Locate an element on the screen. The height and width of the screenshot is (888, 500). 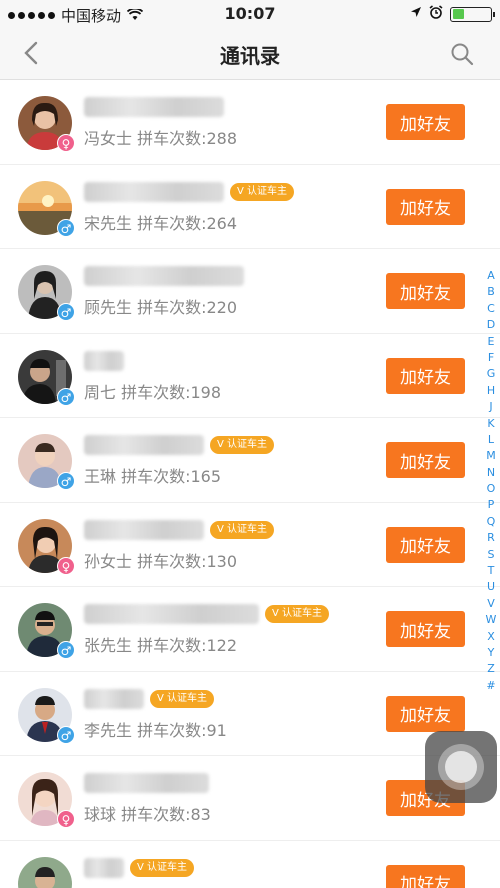
contact-row: ♀ 冯女士 拼车次数:288 加好友 is located at coordinates (250, 122).